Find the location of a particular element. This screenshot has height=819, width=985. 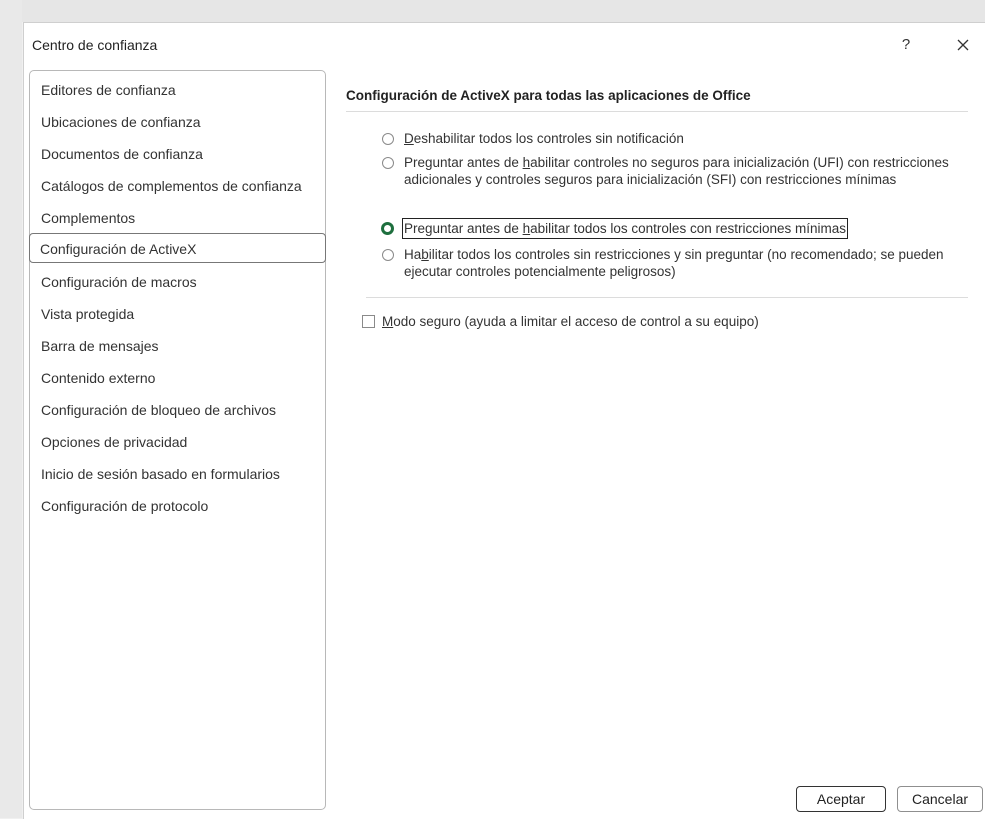

nav-item-catalogos: Catálogos de complementos de confianza is located at coordinates (176, 186).